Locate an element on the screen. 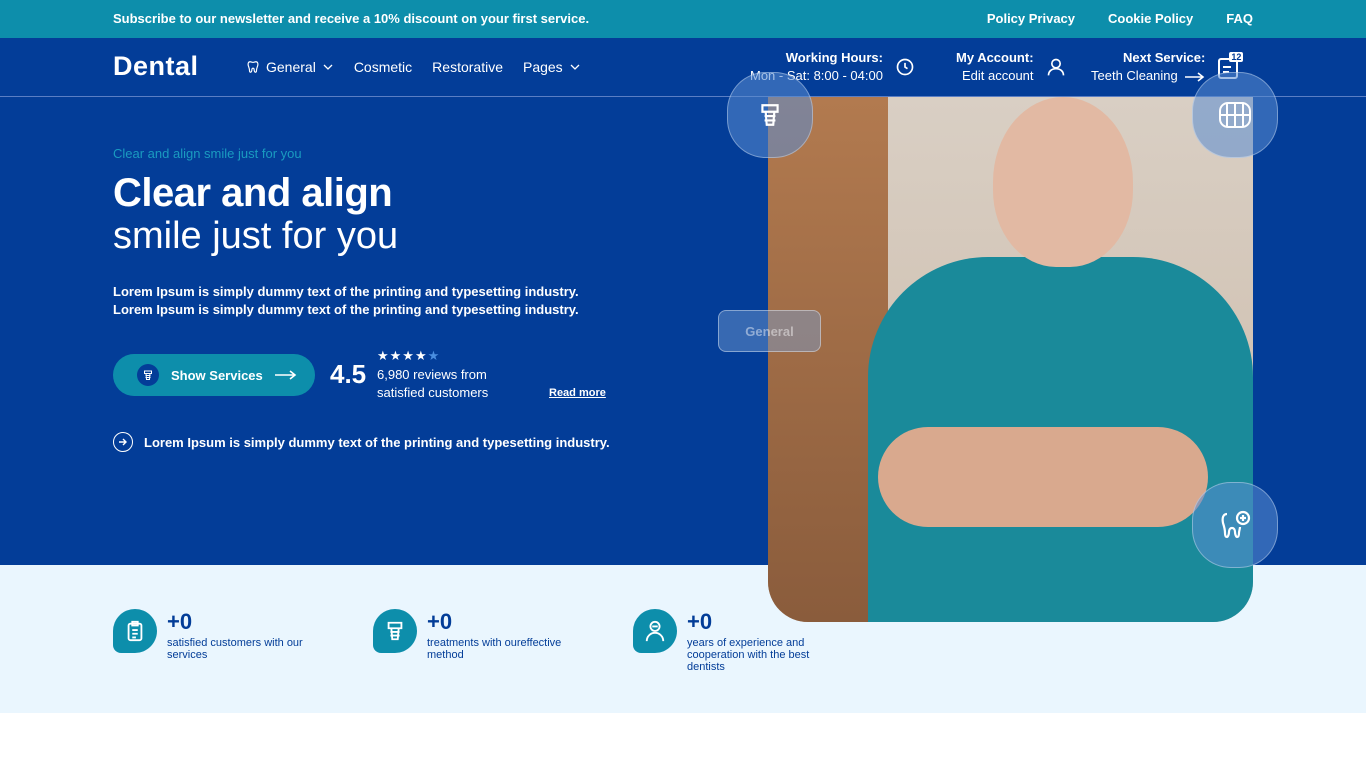 This screenshot has width=1366, height=768. reviews-line1: 6,980 reviews from is located at coordinates (432, 374).